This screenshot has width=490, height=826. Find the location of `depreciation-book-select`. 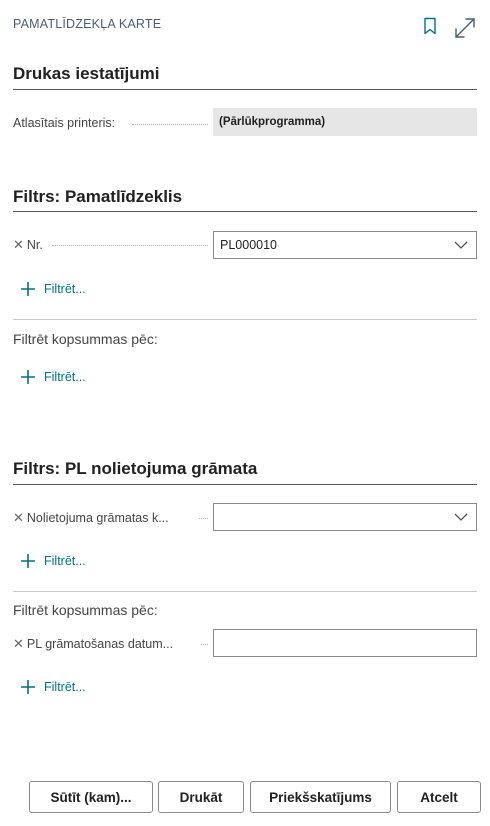

depreciation-book-select is located at coordinates (345, 517).